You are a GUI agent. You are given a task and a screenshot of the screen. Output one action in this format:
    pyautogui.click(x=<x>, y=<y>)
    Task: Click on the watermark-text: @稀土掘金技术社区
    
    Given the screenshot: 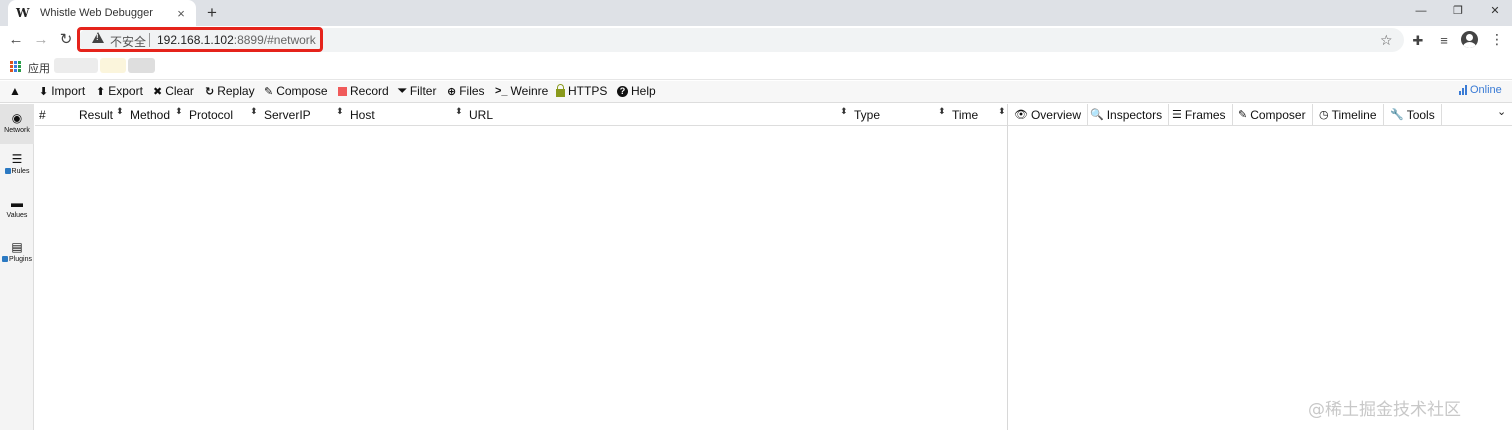 What is the action you would take?
    pyautogui.click(x=1384, y=410)
    